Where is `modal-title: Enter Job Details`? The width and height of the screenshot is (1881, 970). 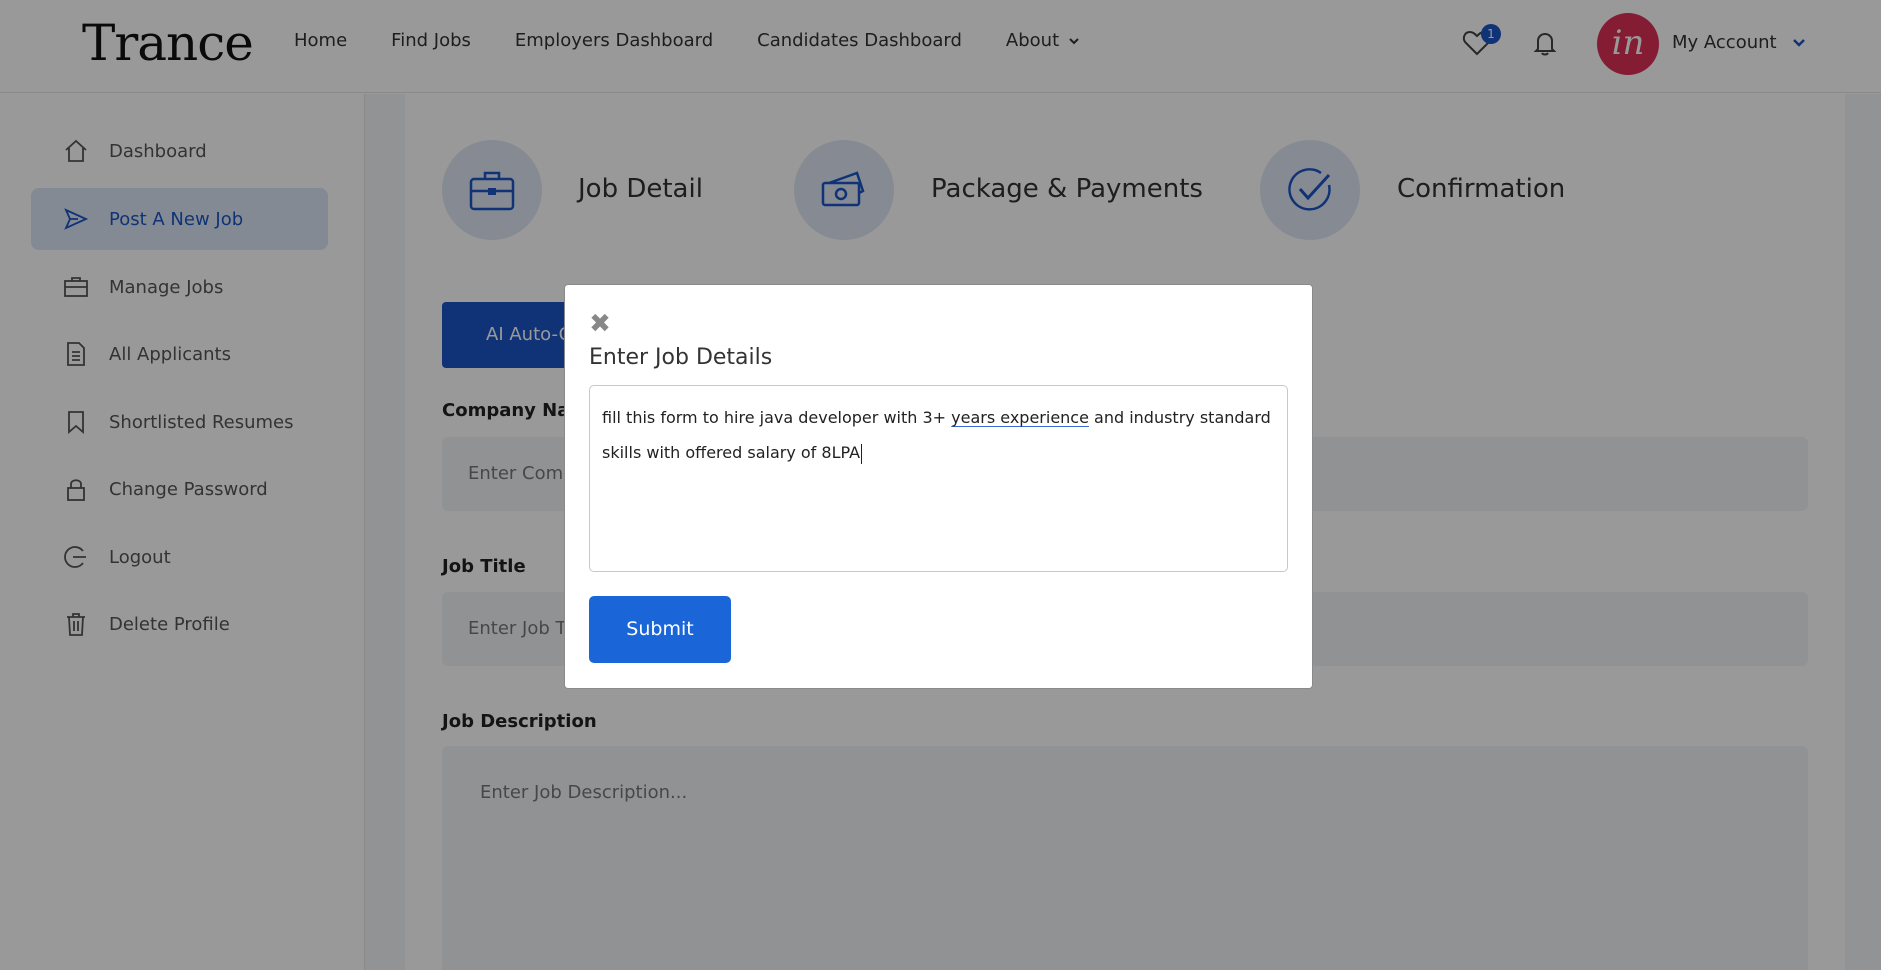 modal-title: Enter Job Details is located at coordinates (681, 357).